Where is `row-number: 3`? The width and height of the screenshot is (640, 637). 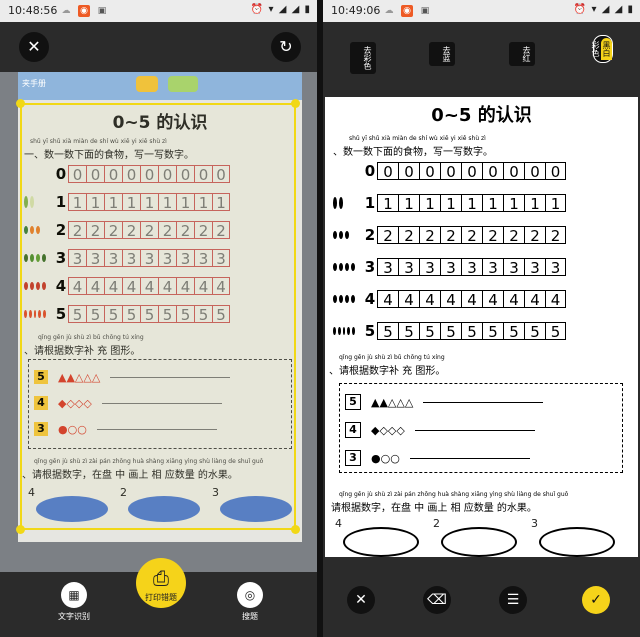 row-number: 3 is located at coordinates (370, 267).